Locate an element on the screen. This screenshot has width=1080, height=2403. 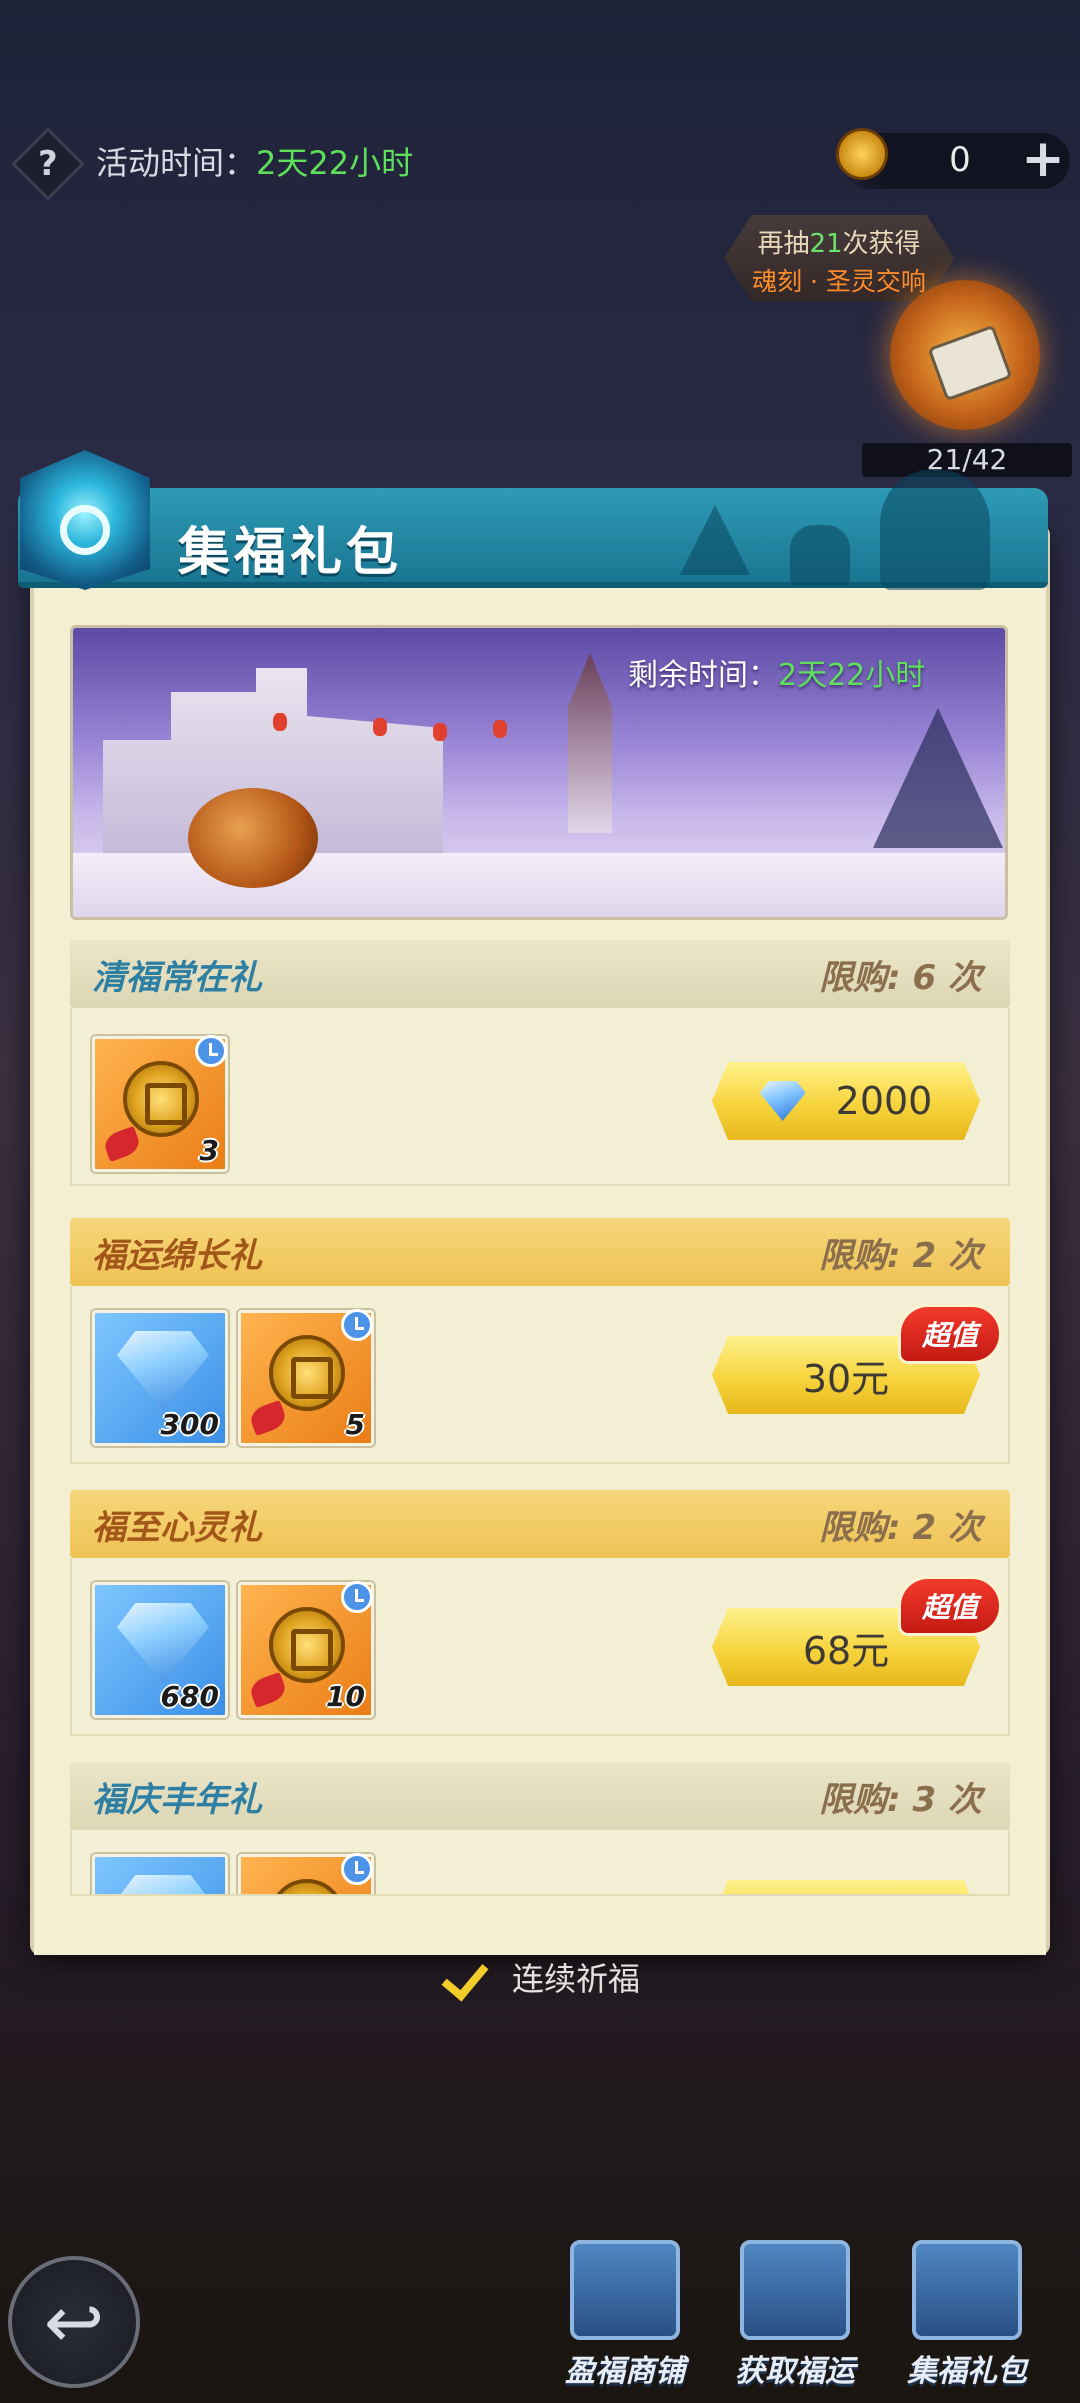
activity-time-value: 2天22小时 is located at coordinates (335, 163).